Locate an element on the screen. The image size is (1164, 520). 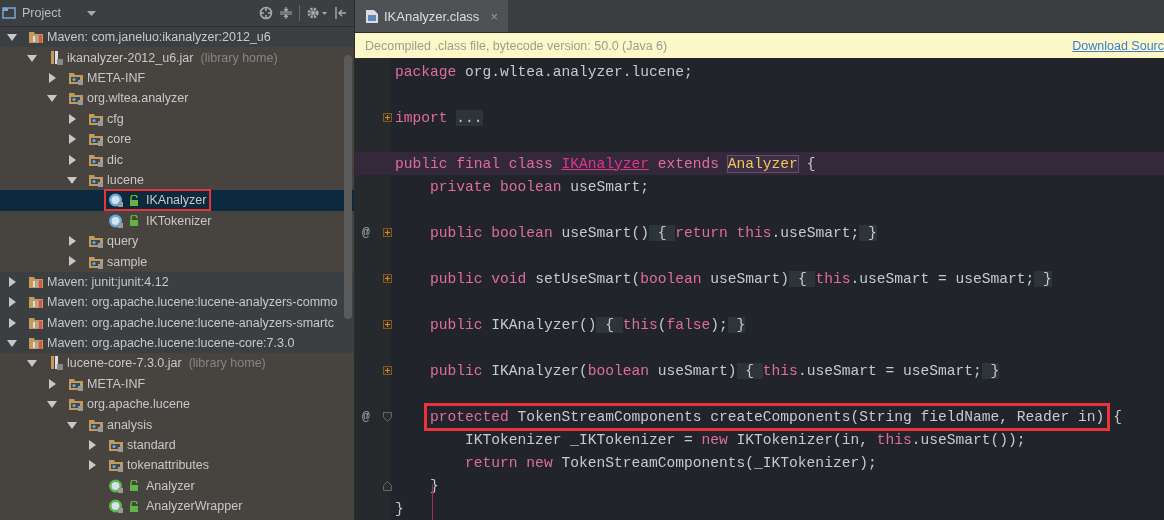
project-icon is located at coordinates (9, 13).